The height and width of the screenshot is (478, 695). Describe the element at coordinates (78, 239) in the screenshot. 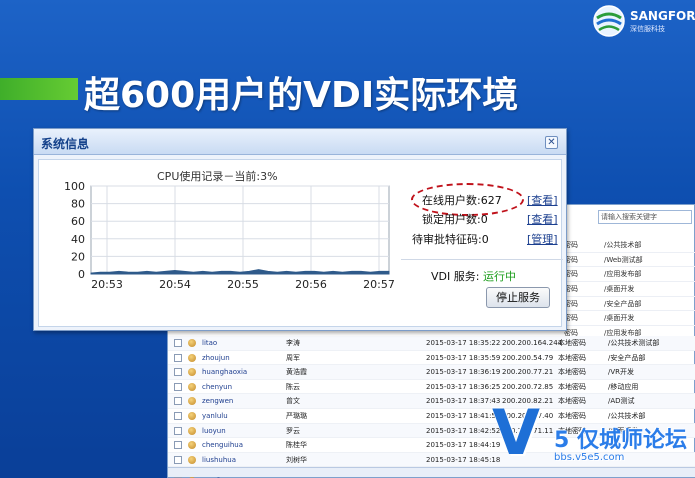

I see `y-tick-label: 40` at that location.